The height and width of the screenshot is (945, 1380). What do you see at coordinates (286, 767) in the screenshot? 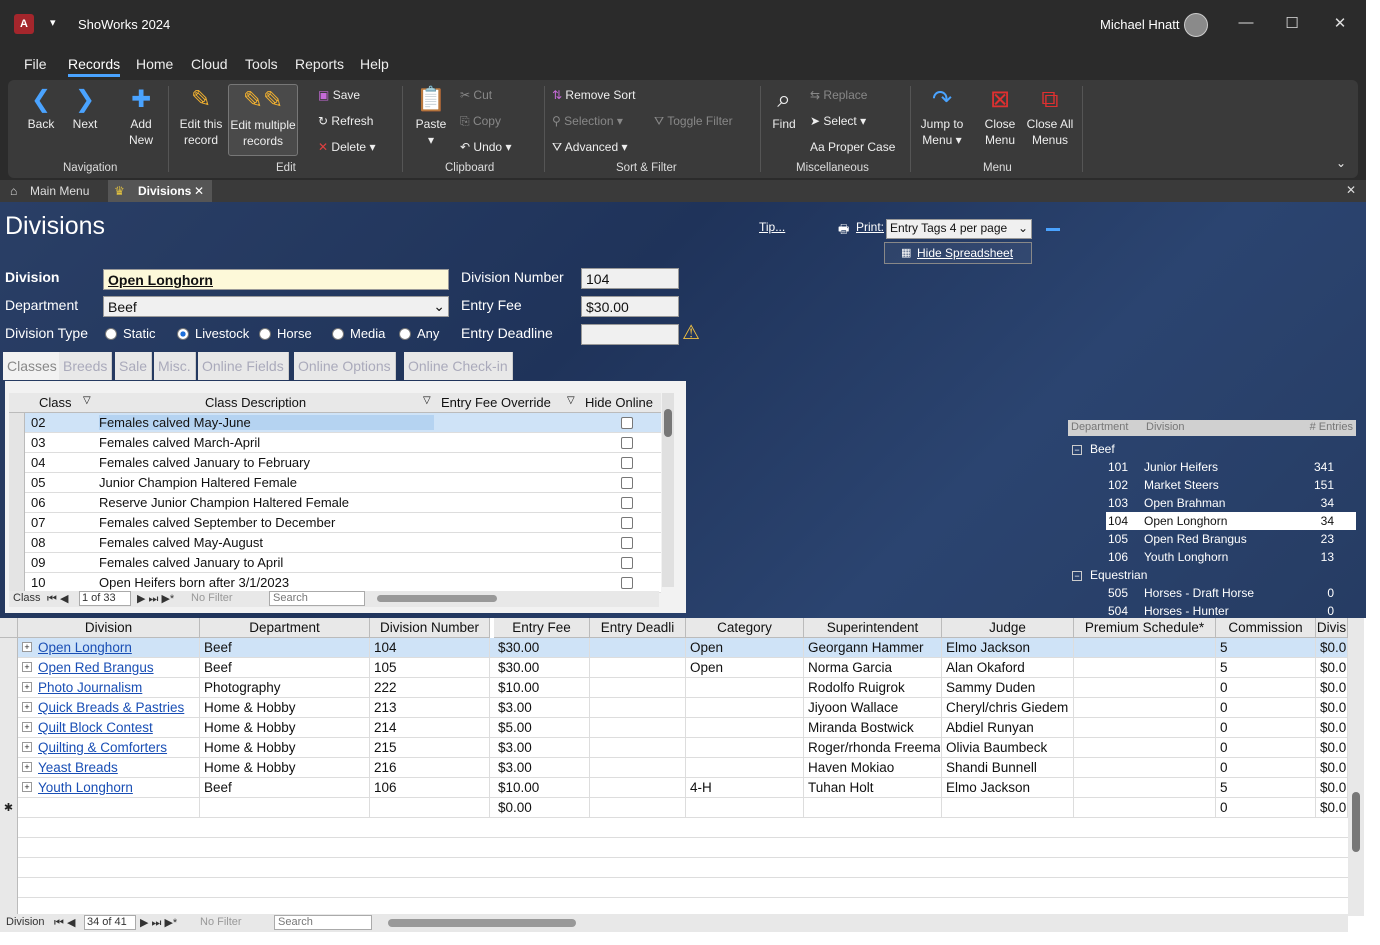
I see `cell-department: Home & Hobby` at bounding box center [286, 767].